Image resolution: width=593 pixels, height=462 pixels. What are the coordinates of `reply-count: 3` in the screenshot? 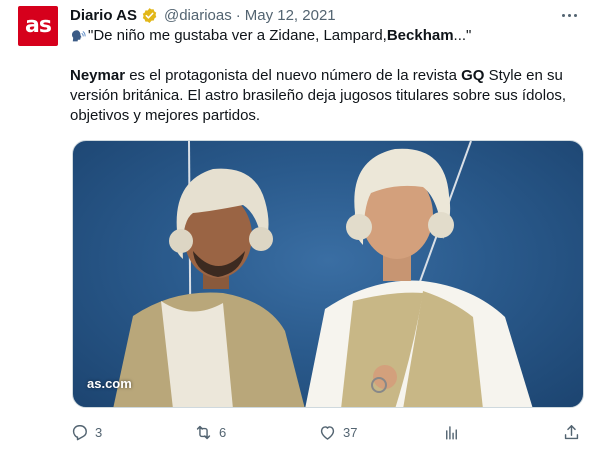 It's located at (99, 432).